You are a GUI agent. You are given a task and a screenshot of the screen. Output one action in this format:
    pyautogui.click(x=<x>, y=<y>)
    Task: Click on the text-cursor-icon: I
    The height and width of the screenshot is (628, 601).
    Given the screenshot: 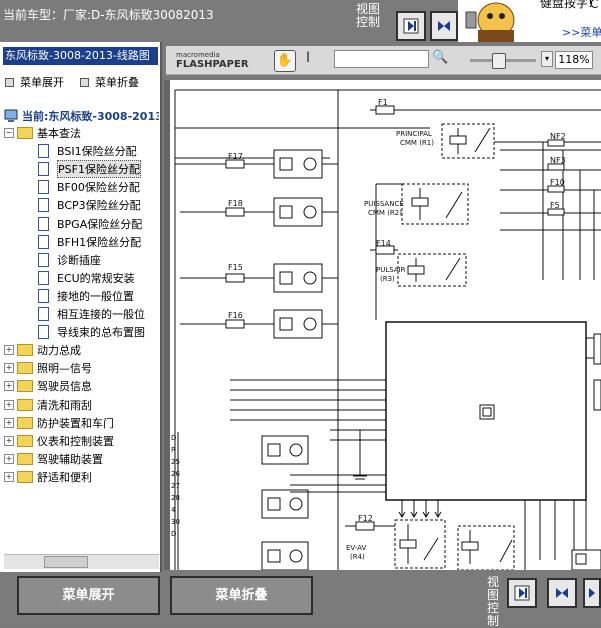 What is the action you would take?
    pyautogui.click(x=308, y=58)
    